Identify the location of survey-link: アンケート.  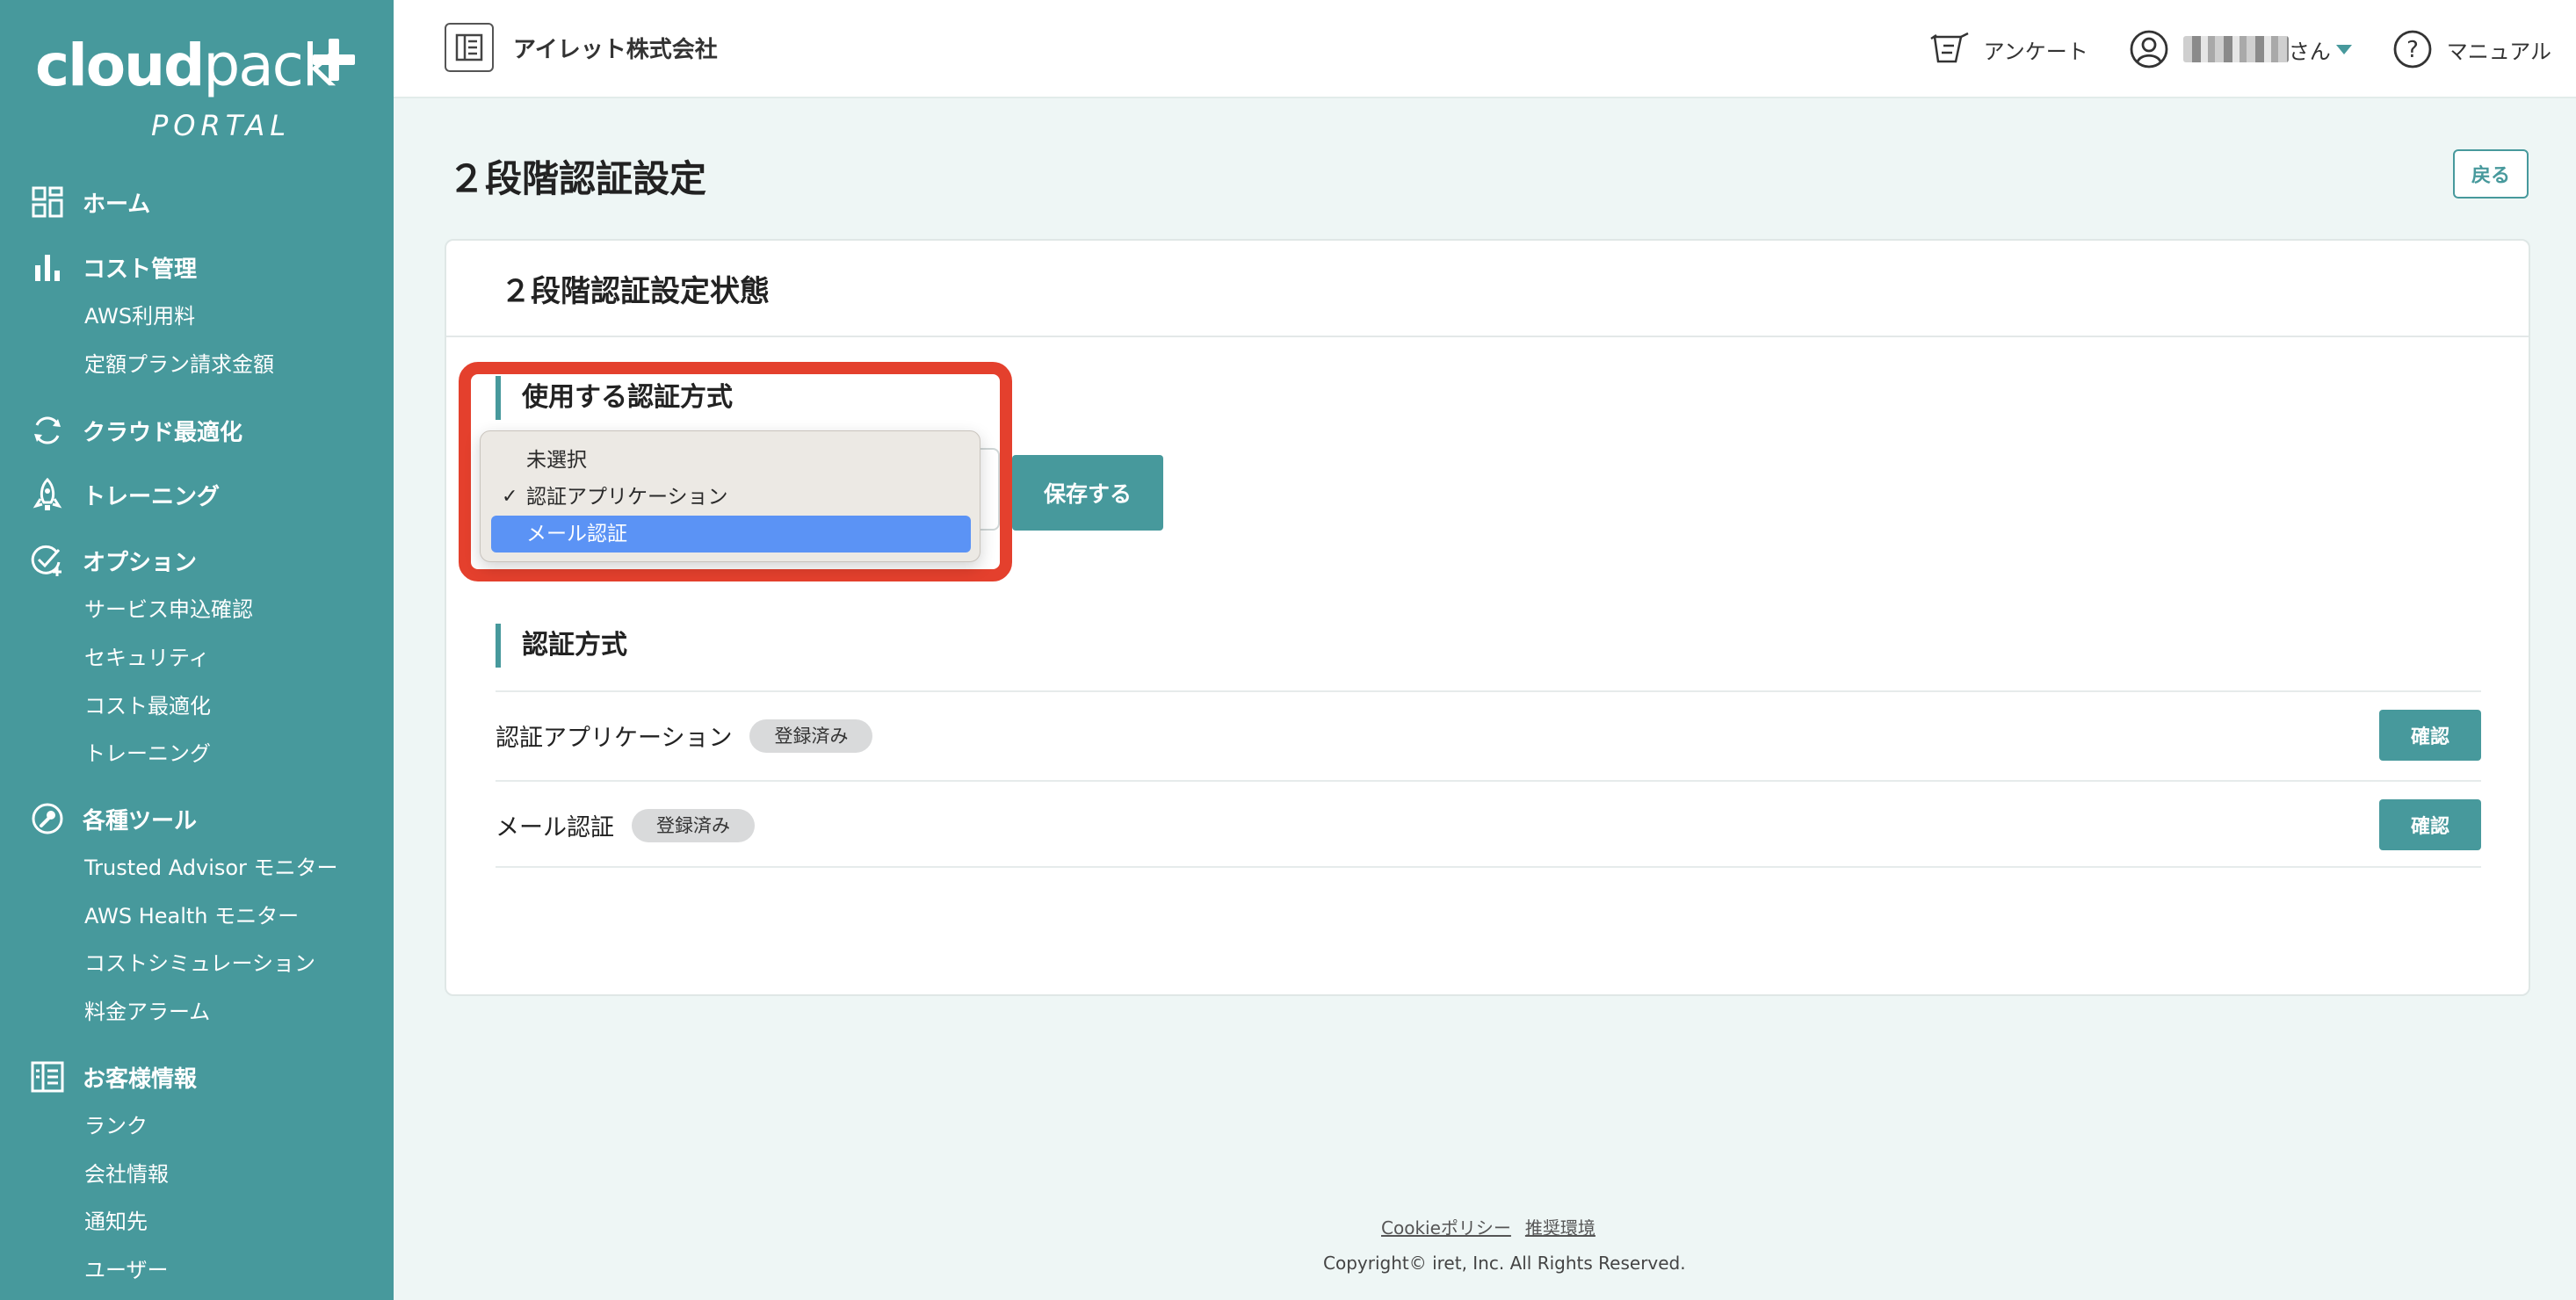
(2008, 49).